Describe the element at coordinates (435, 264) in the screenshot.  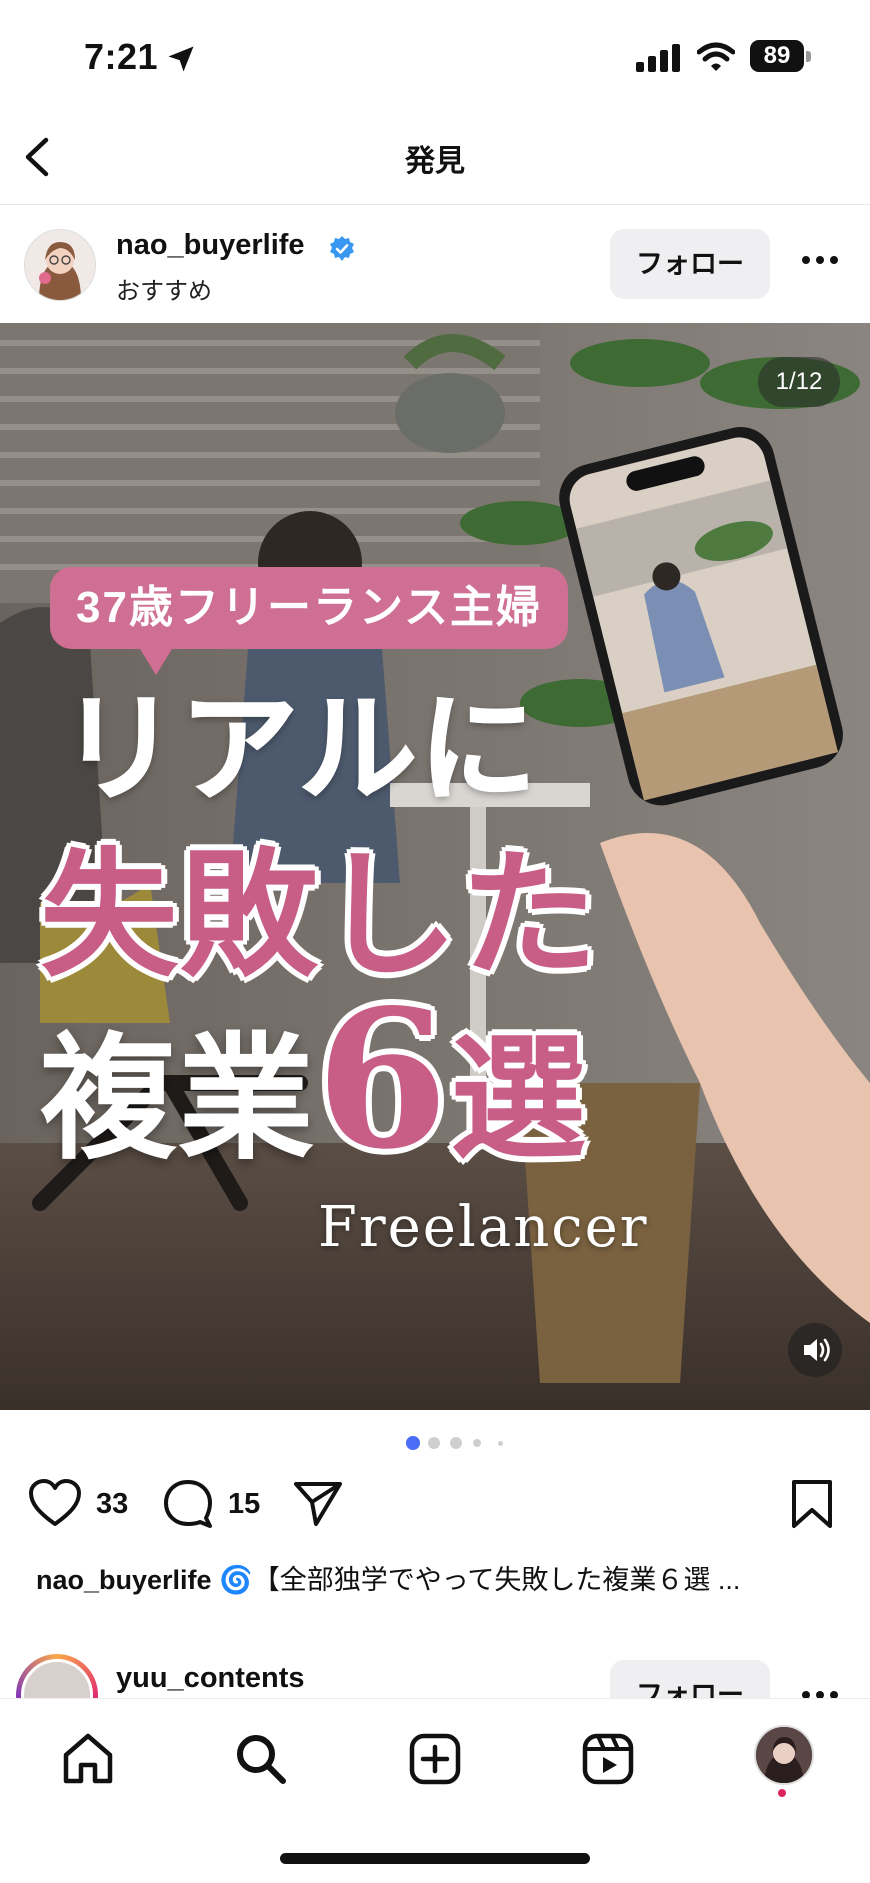
I see `post-header: nao_buyerlife おすすめ フォロー` at that location.